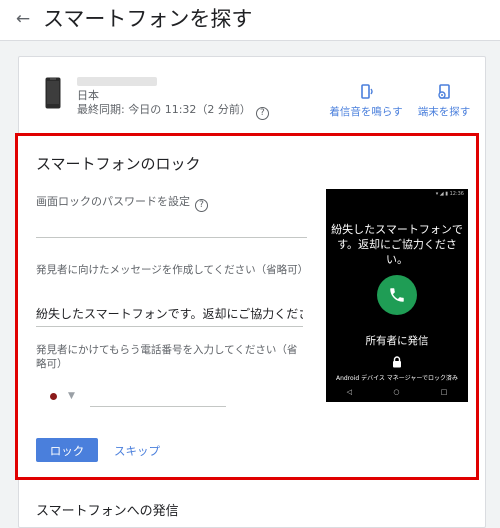 Image resolution: width=500 pixels, height=528 pixels. Describe the element at coordinates (164, 109) in the screenshot. I see `last-sync-text: 最終同期: 今日の 11:32（2 分前）` at that location.